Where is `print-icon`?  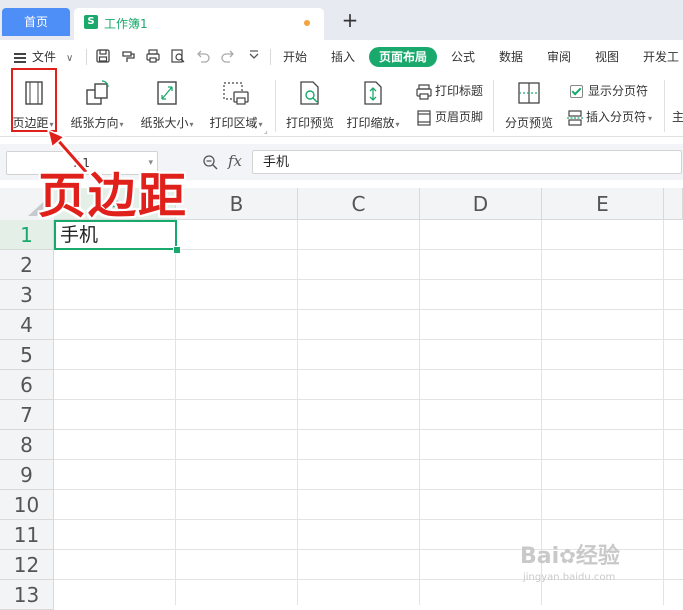
print-icon is located at coordinates (153, 56).